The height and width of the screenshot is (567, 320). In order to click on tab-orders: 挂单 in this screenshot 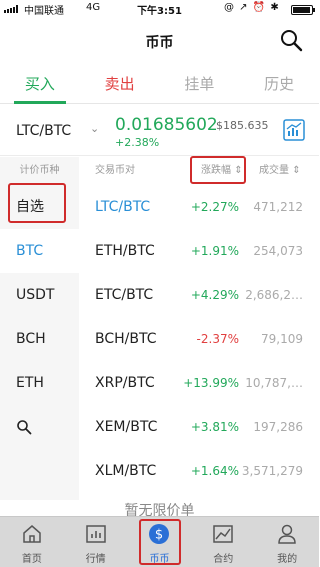, I will do `click(200, 83)`.